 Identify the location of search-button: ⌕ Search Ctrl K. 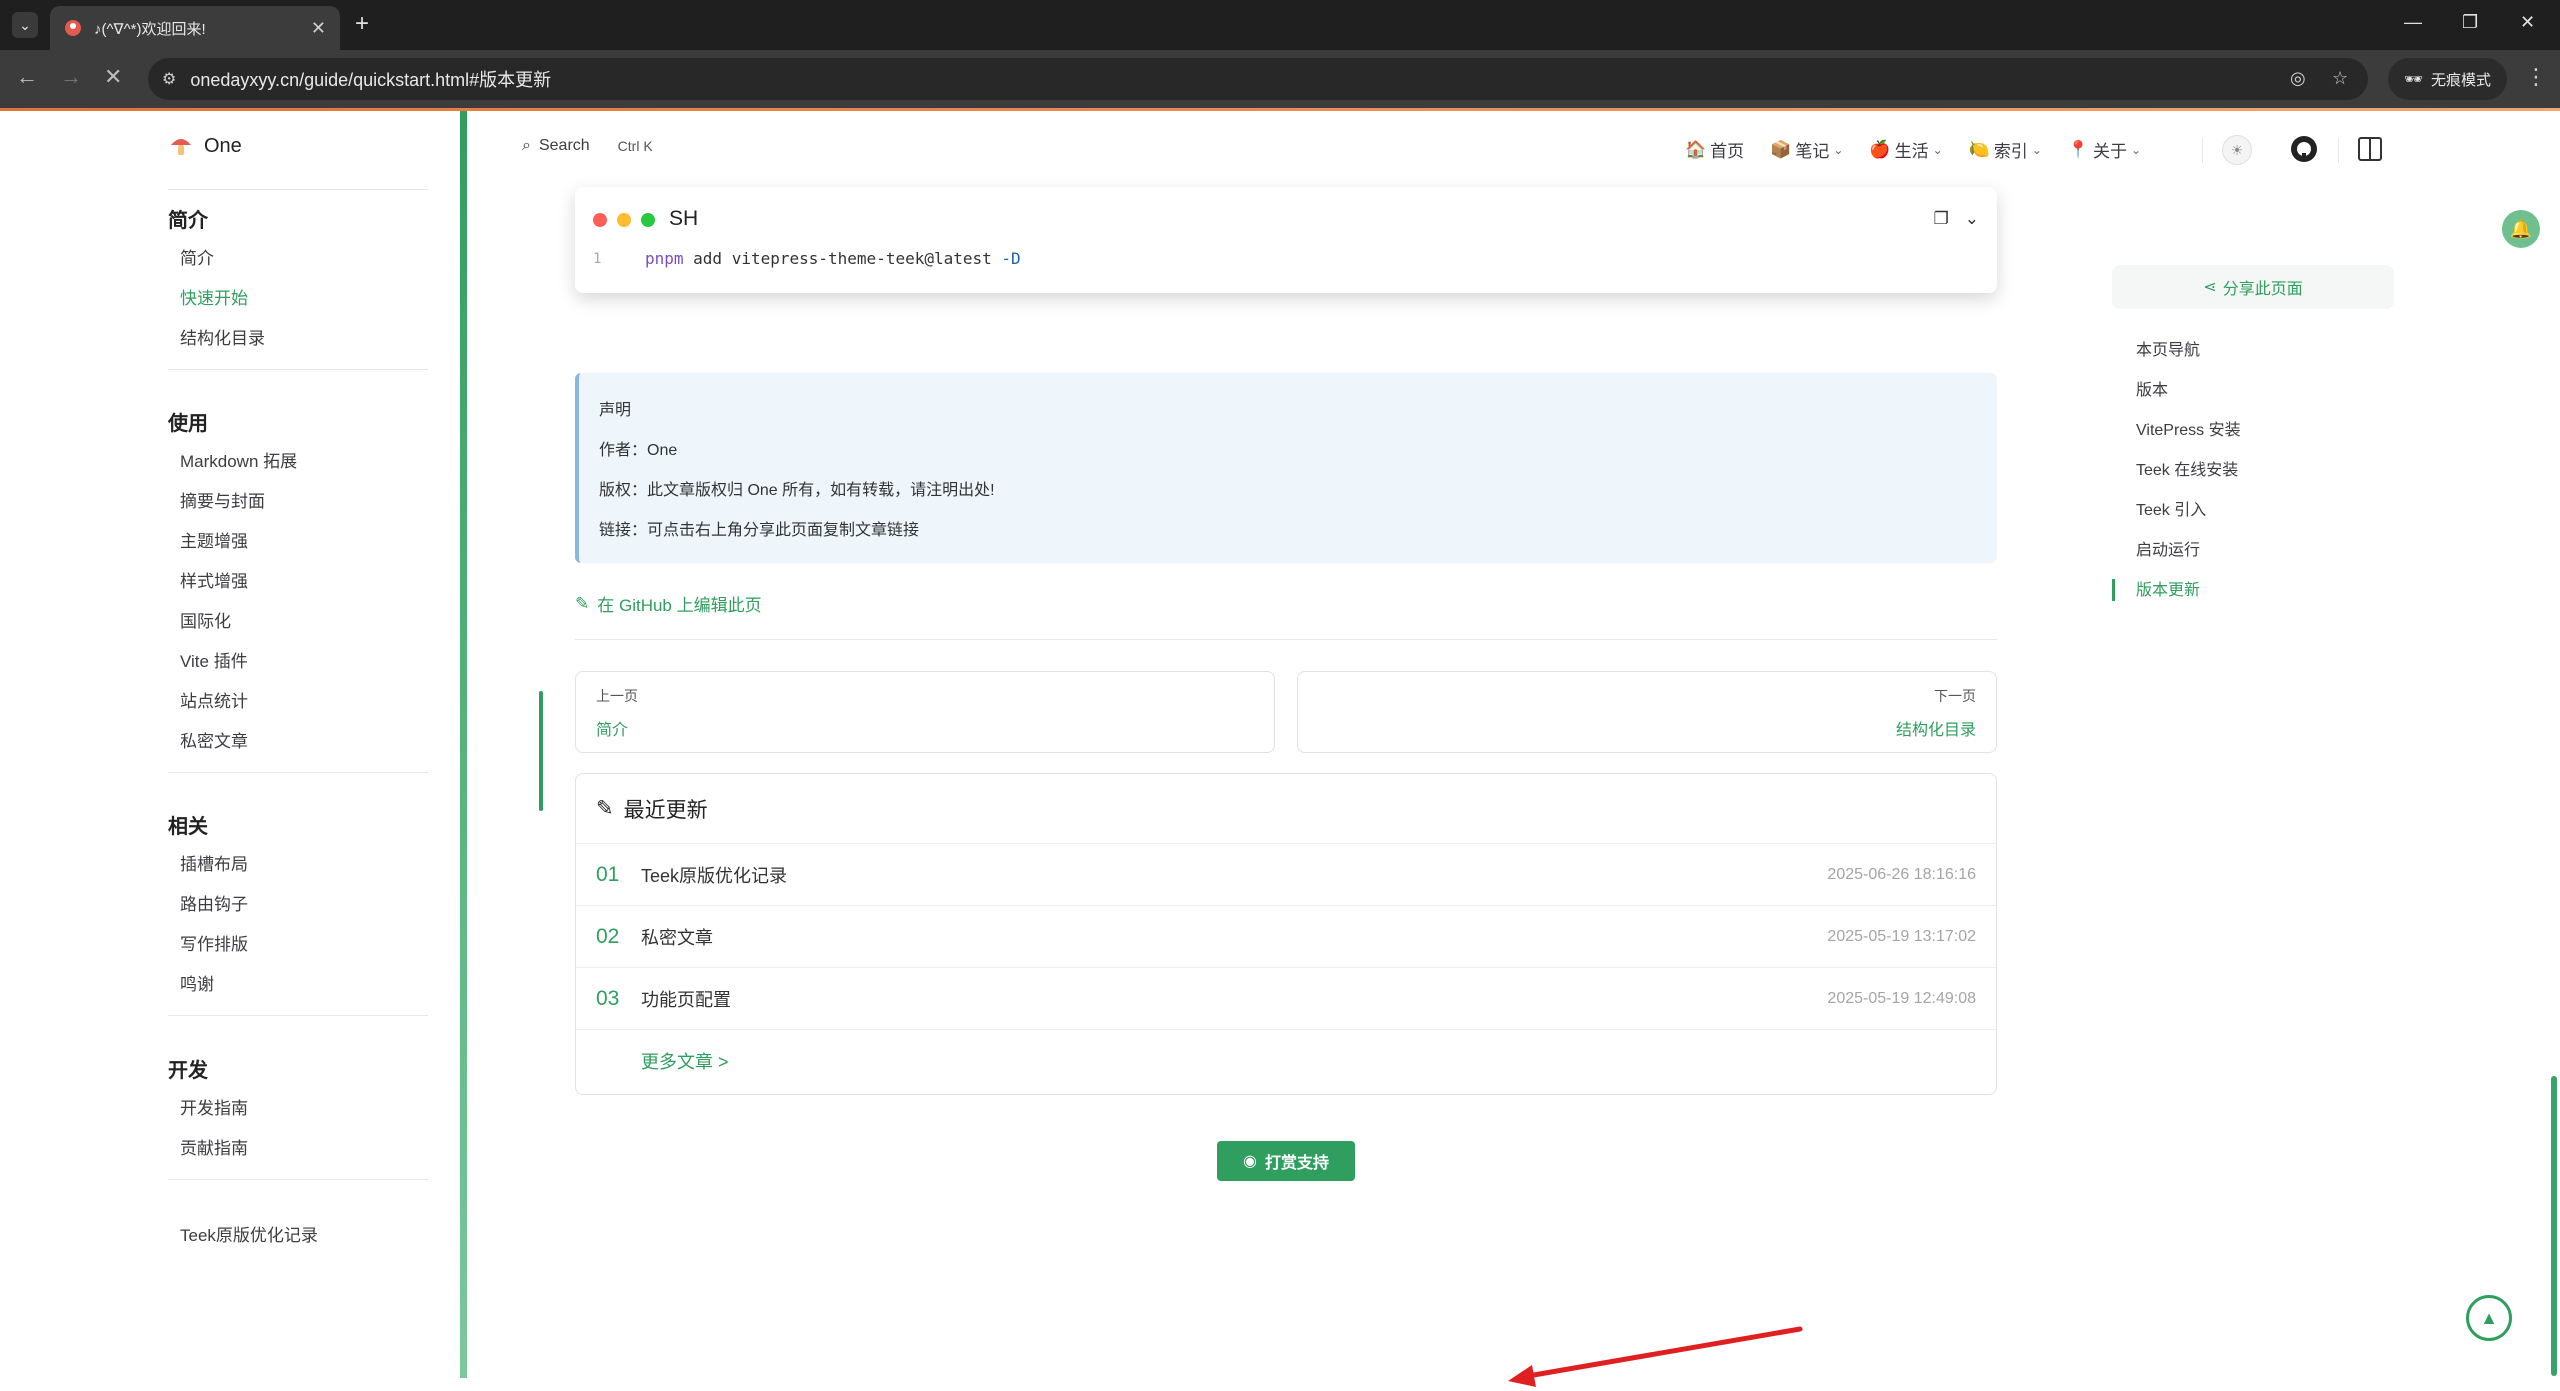
(587, 146).